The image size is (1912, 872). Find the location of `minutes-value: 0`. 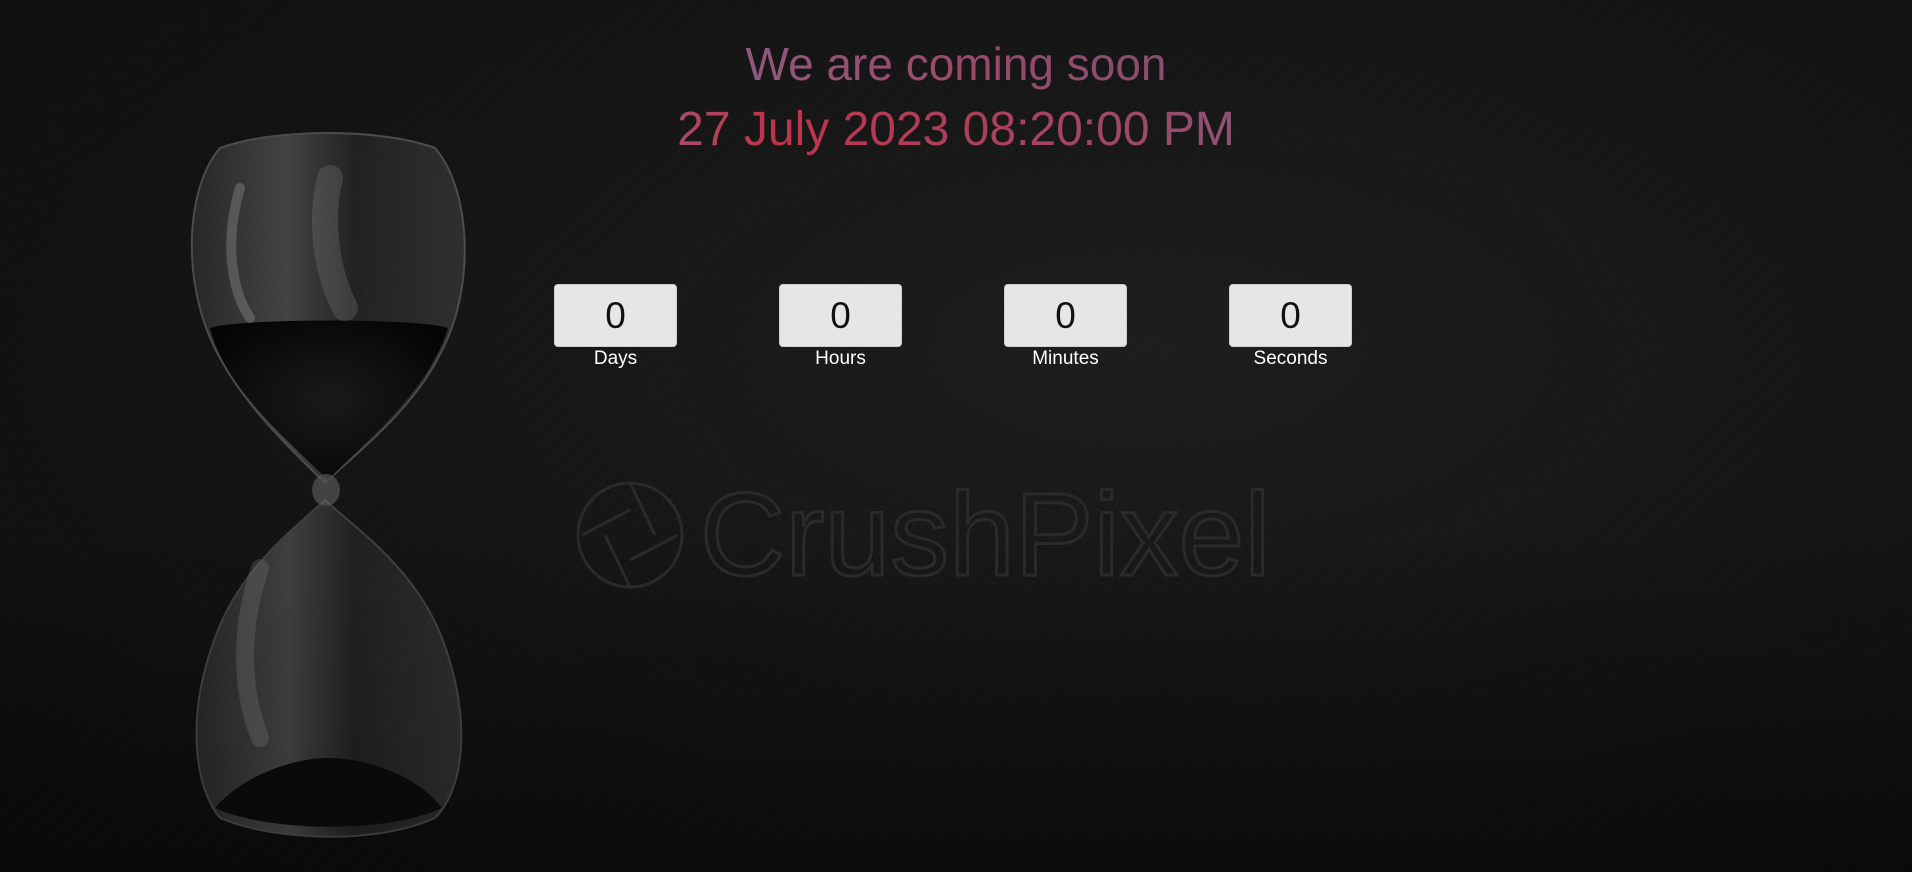

minutes-value: 0 is located at coordinates (1065, 315).